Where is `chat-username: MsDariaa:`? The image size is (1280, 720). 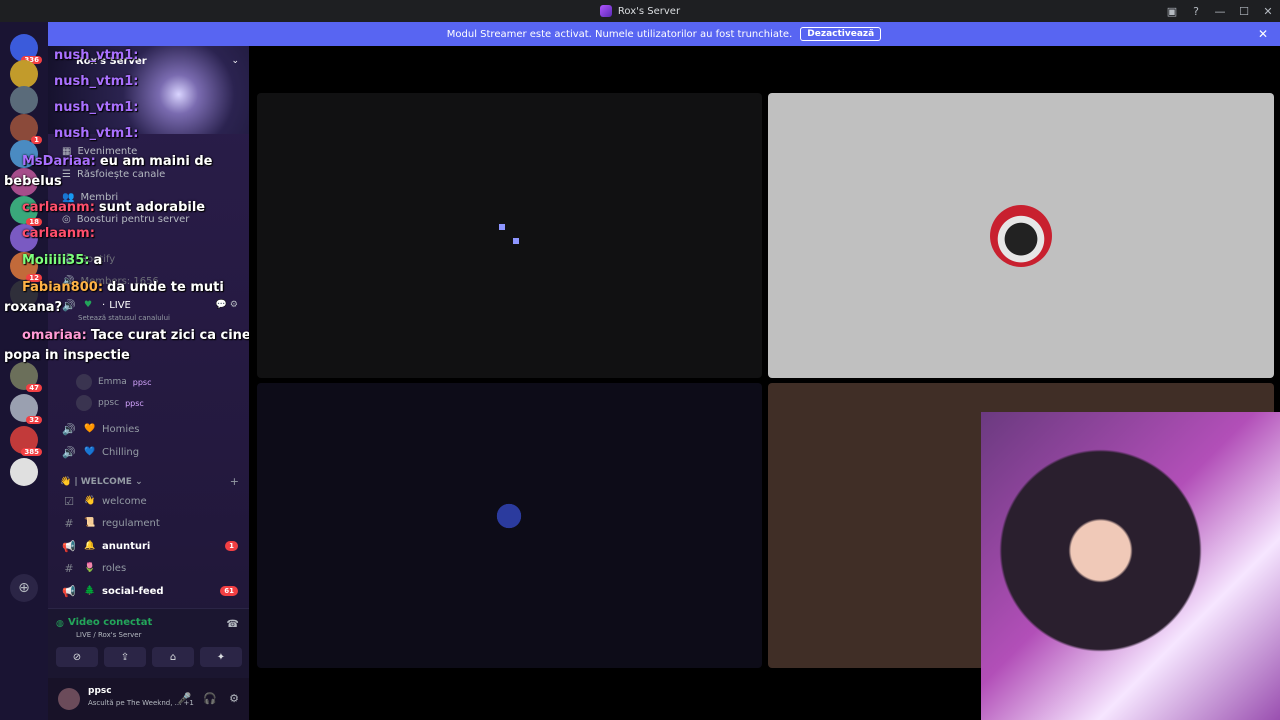
chat-username: MsDariaa: is located at coordinates (59, 161).